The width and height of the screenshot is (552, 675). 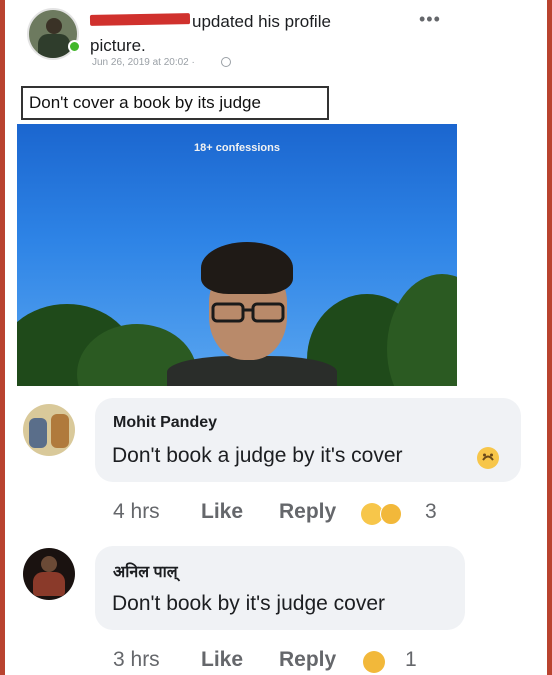 What do you see at coordinates (248, 603) in the screenshot?
I see `comment-text-2: Don't book by it's judge cover` at bounding box center [248, 603].